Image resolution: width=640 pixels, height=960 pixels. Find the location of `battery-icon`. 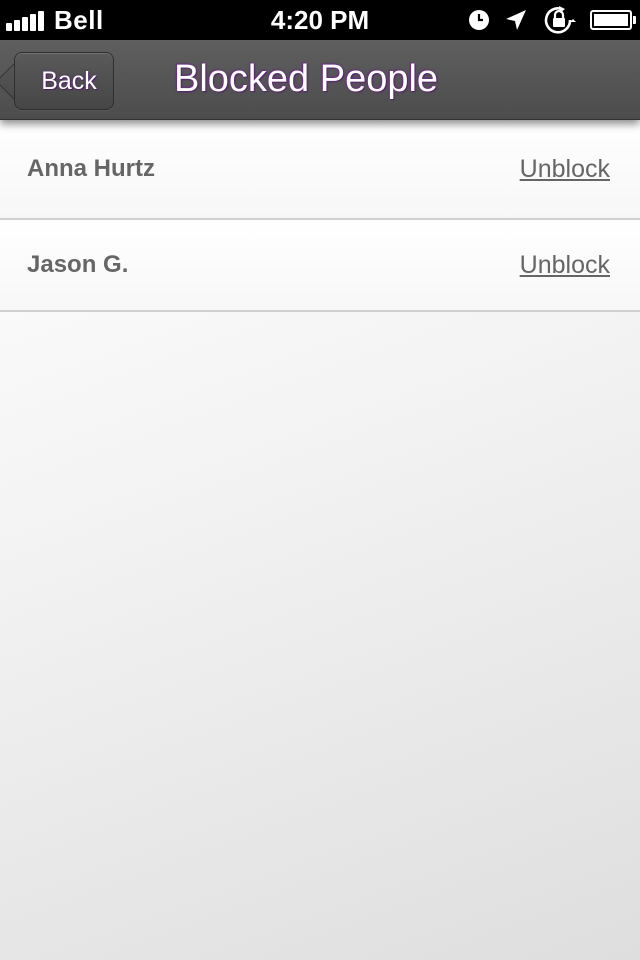

battery-icon is located at coordinates (613, 20).